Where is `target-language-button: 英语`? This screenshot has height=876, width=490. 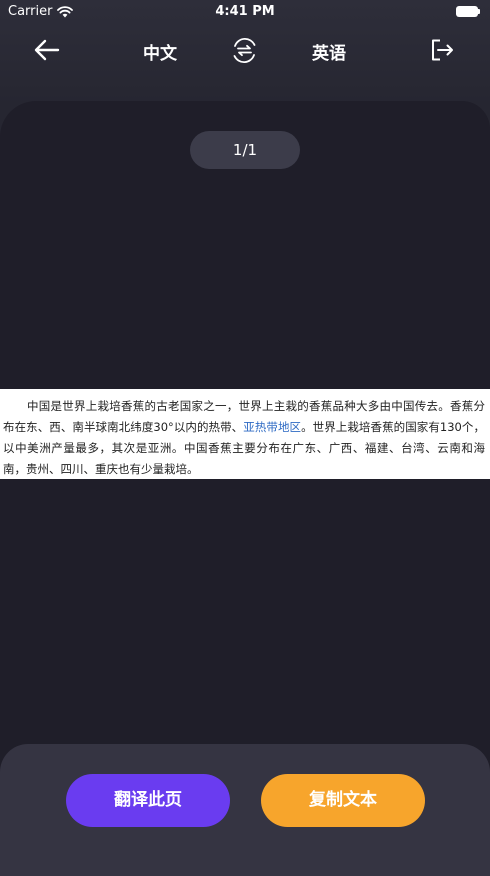 target-language-button: 英语 is located at coordinates (329, 51).